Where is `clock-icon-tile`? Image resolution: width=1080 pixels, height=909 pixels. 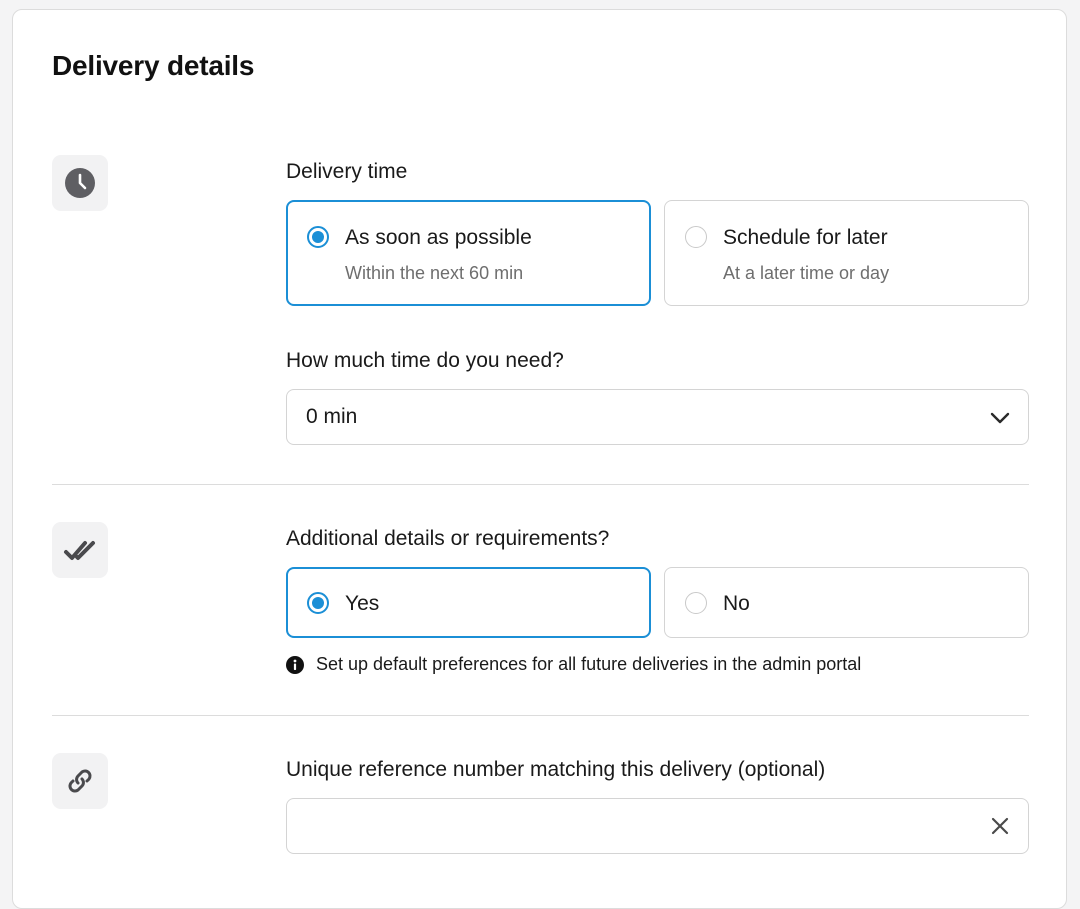 clock-icon-tile is located at coordinates (80, 183).